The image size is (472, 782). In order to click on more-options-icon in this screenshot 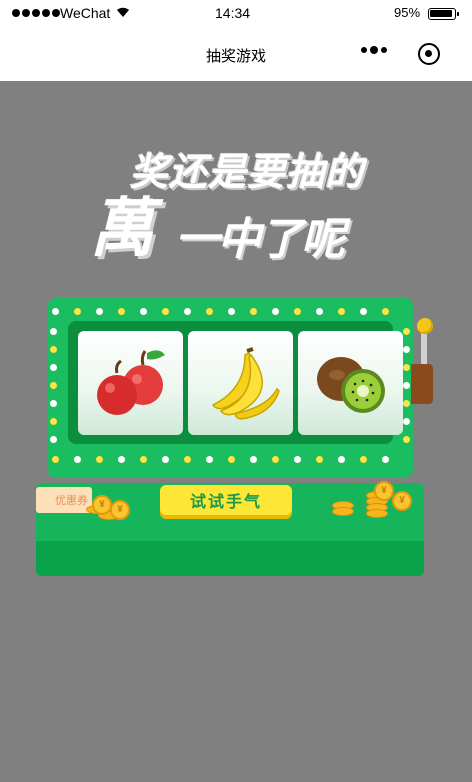, I will do `click(374, 50)`.